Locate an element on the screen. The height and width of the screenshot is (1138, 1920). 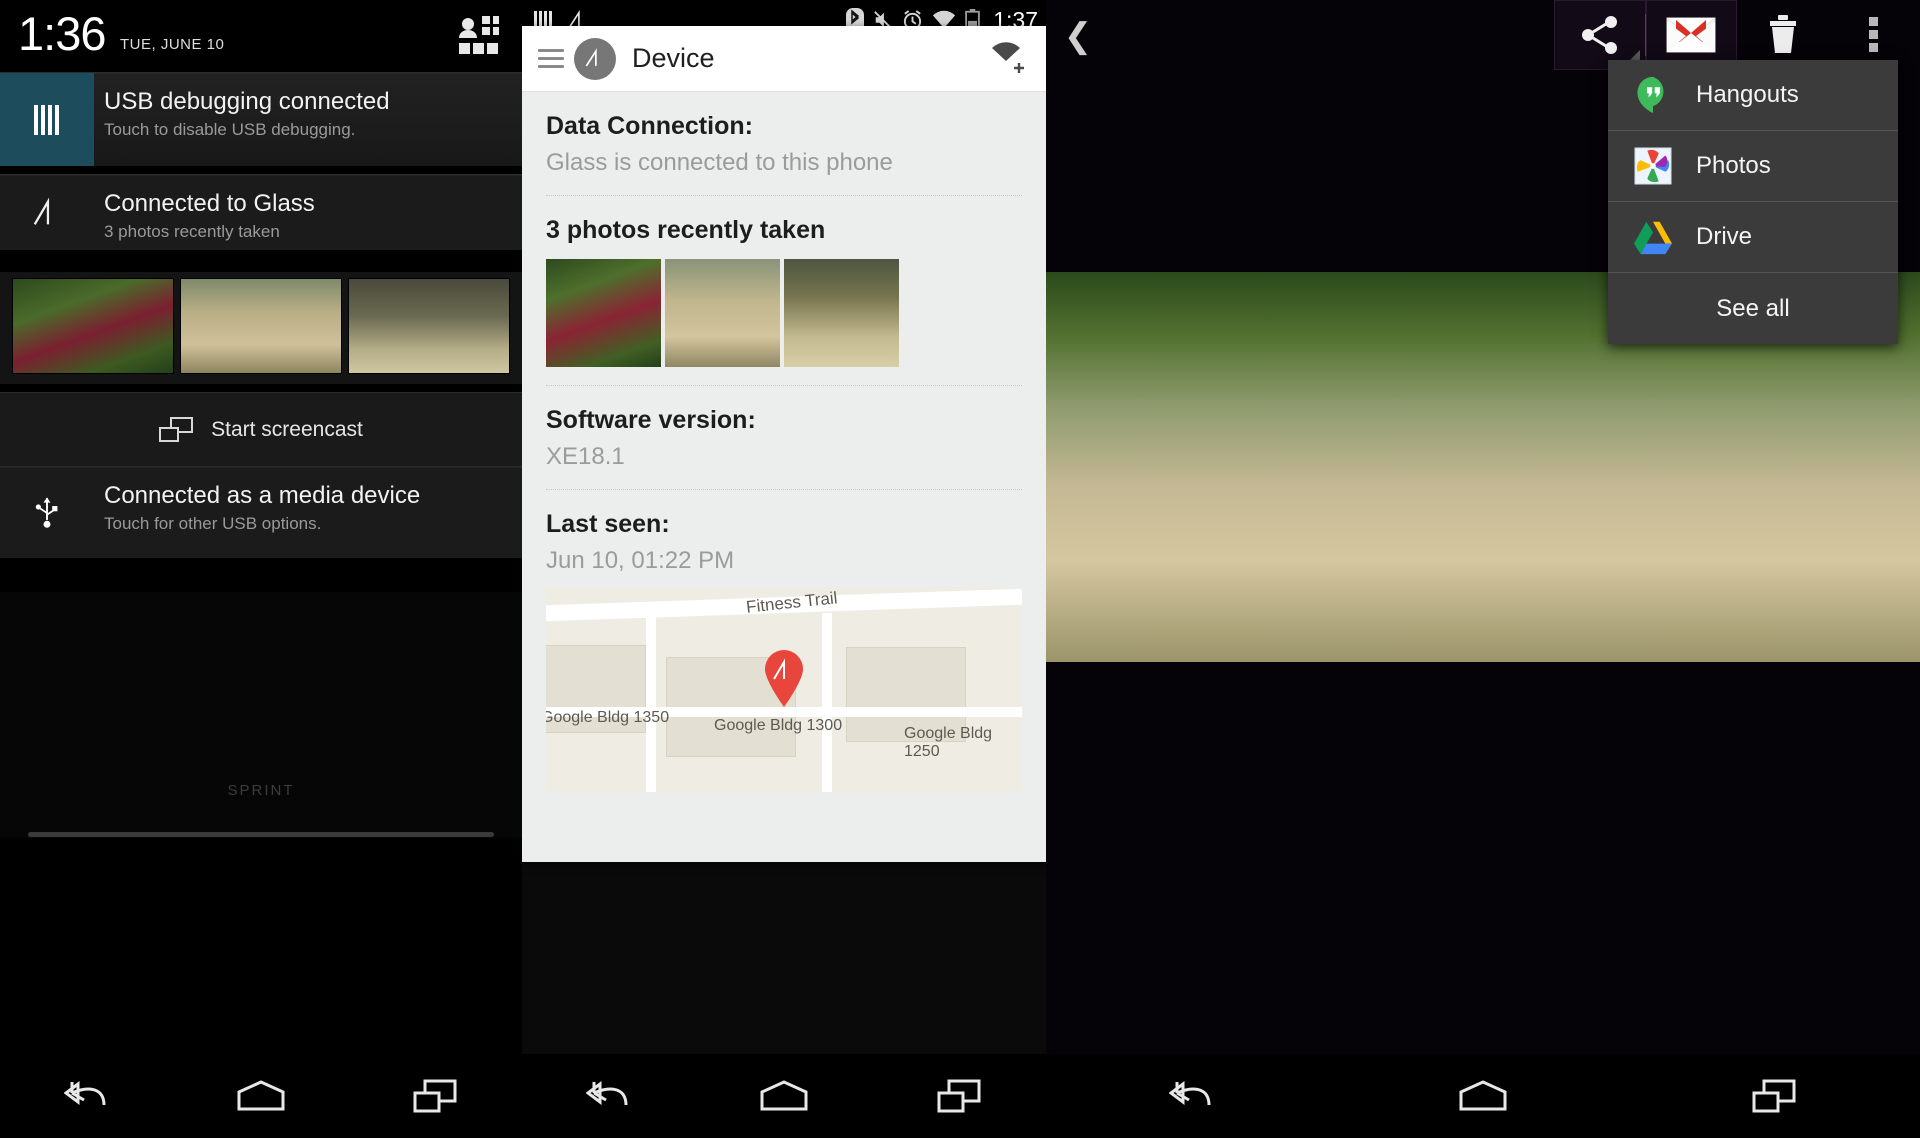
share-icon is located at coordinates (1599, 35).